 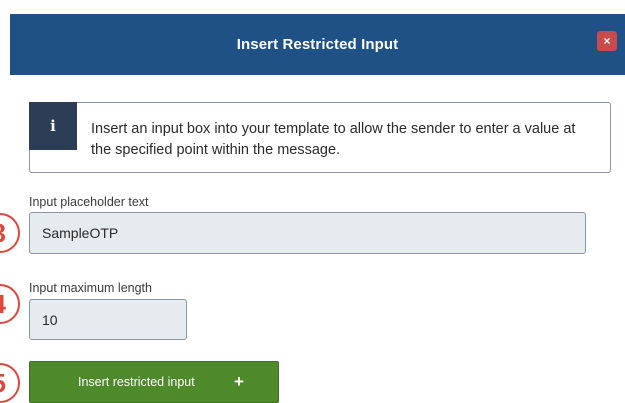 I want to click on dialog-header: Insert Restricted Input ×, so click(x=317, y=44).